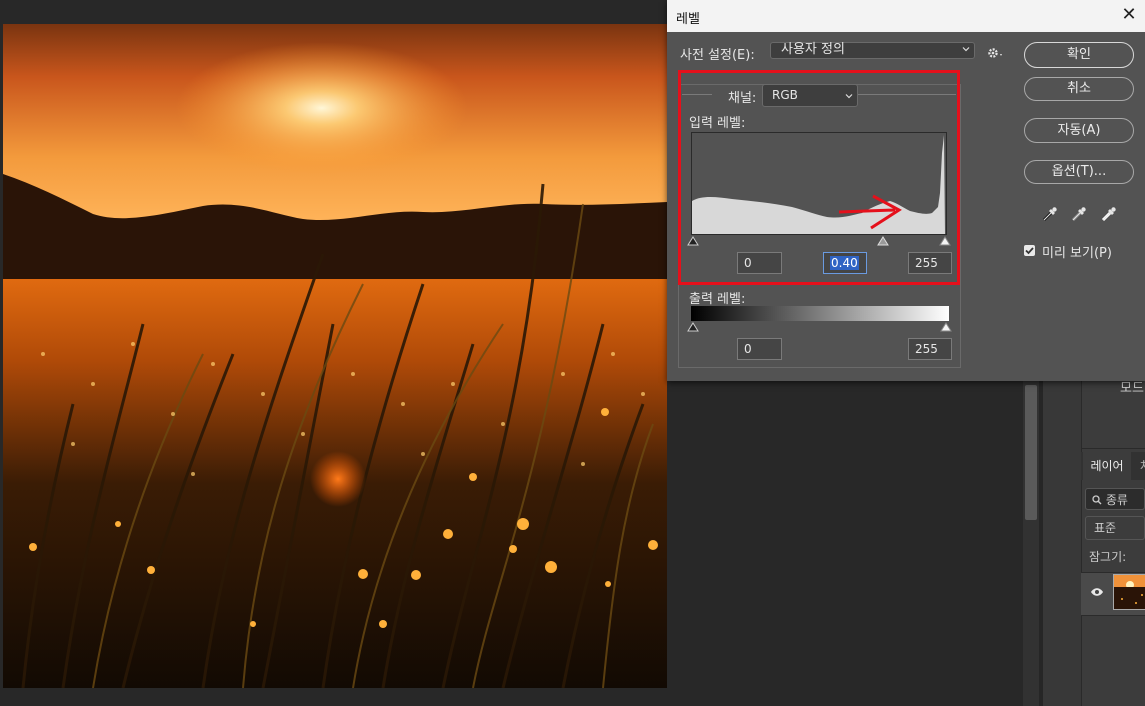 The image size is (1145, 706). Describe the element at coordinates (1077, 253) in the screenshot. I see `preview-label: 미리 보기(P)` at that location.